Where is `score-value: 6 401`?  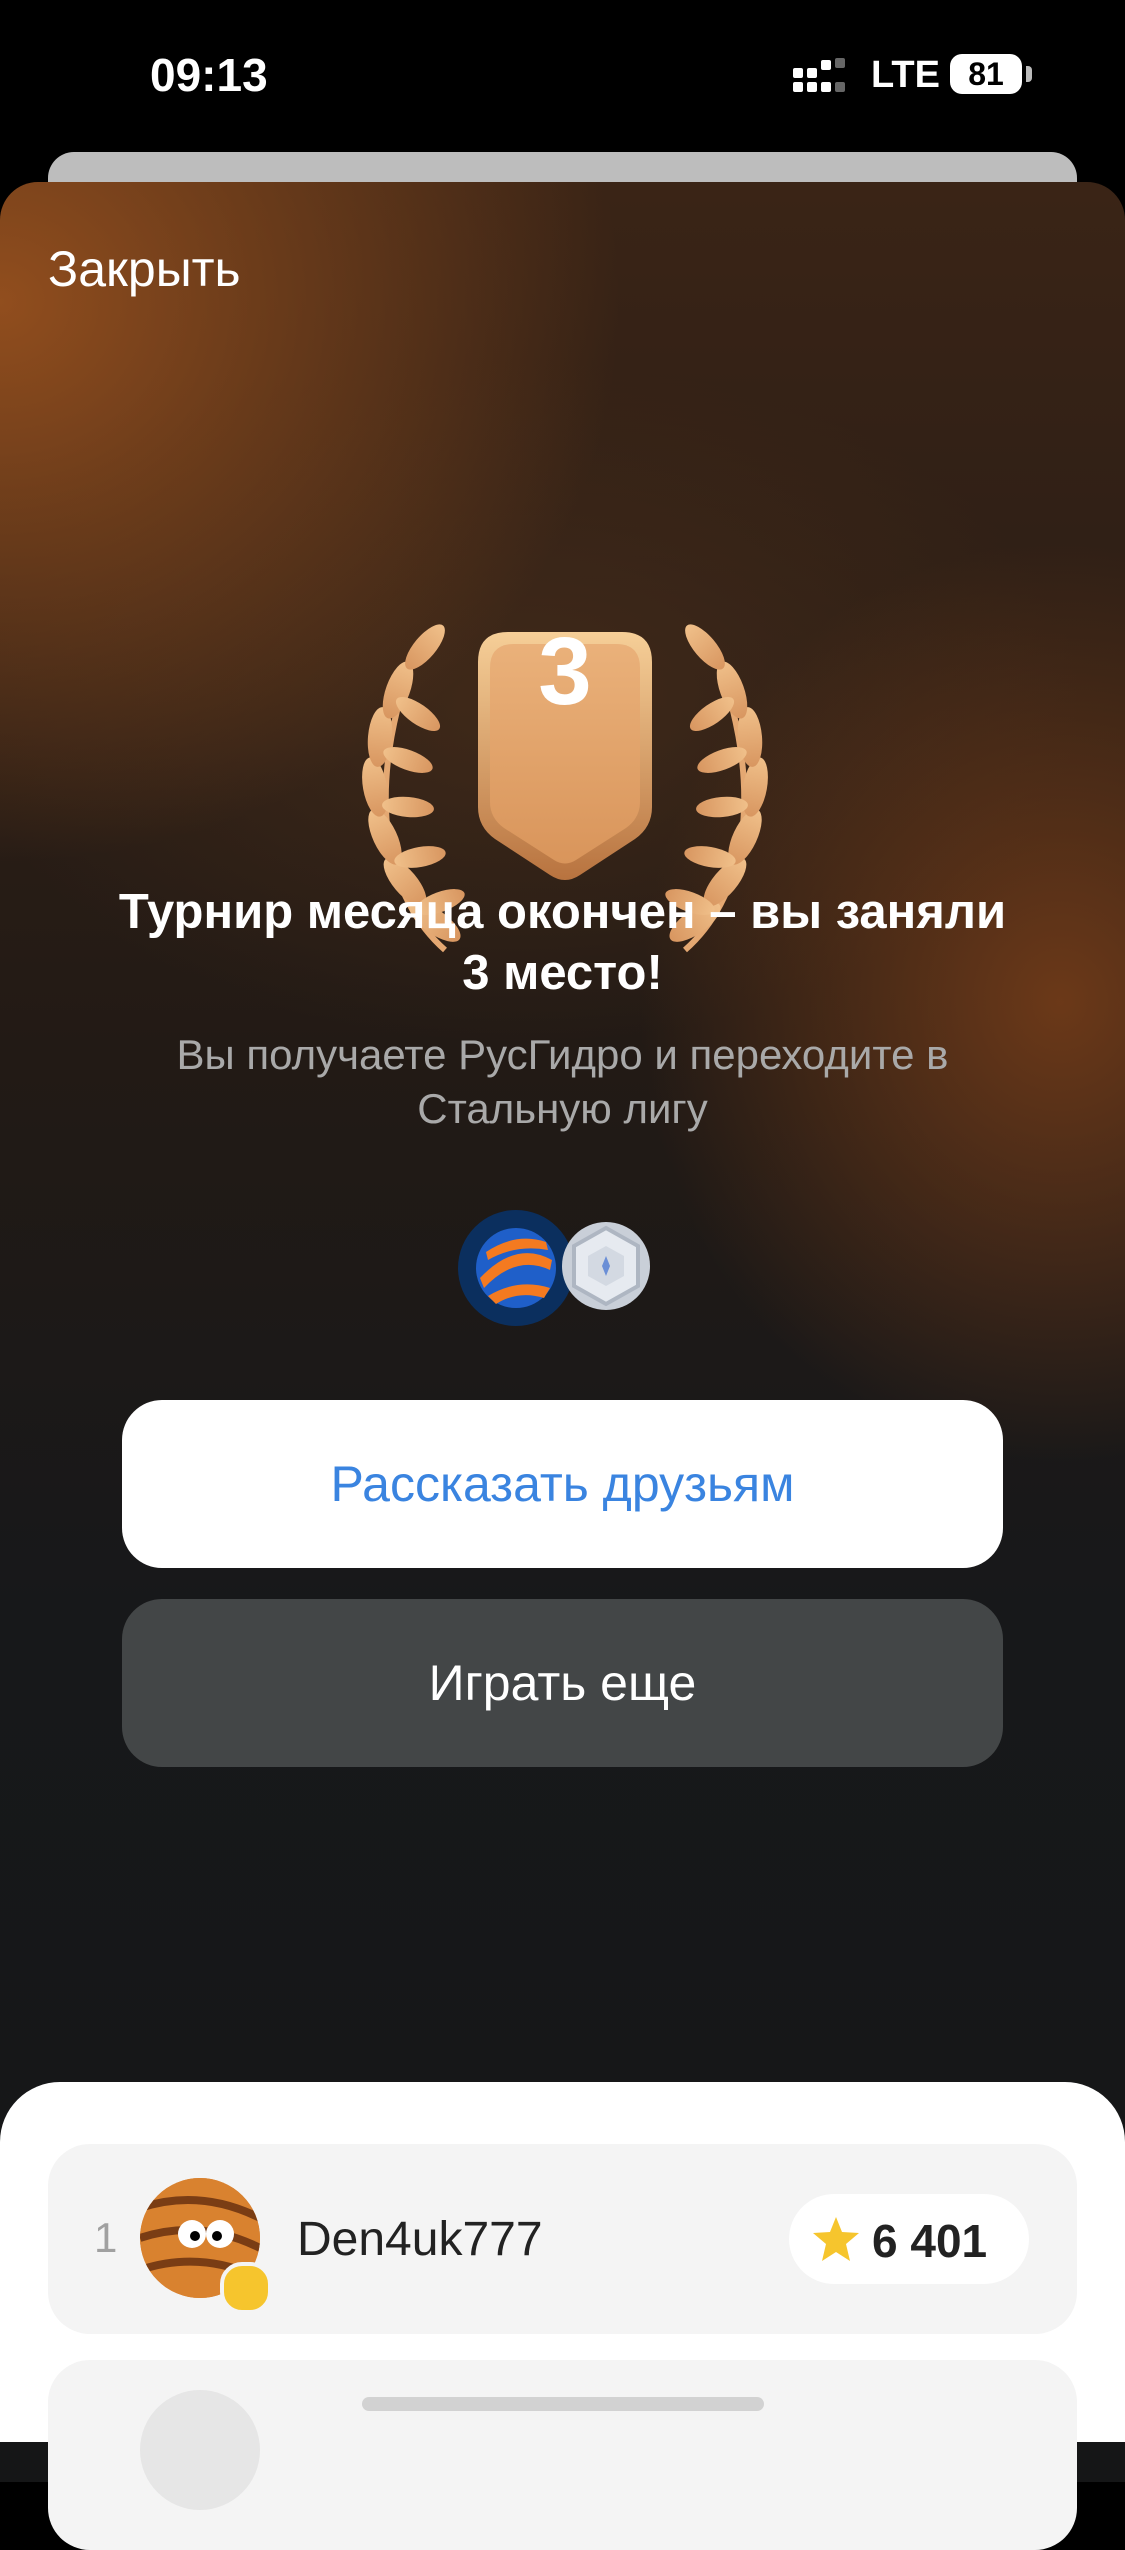 score-value: 6 401 is located at coordinates (930, 2241).